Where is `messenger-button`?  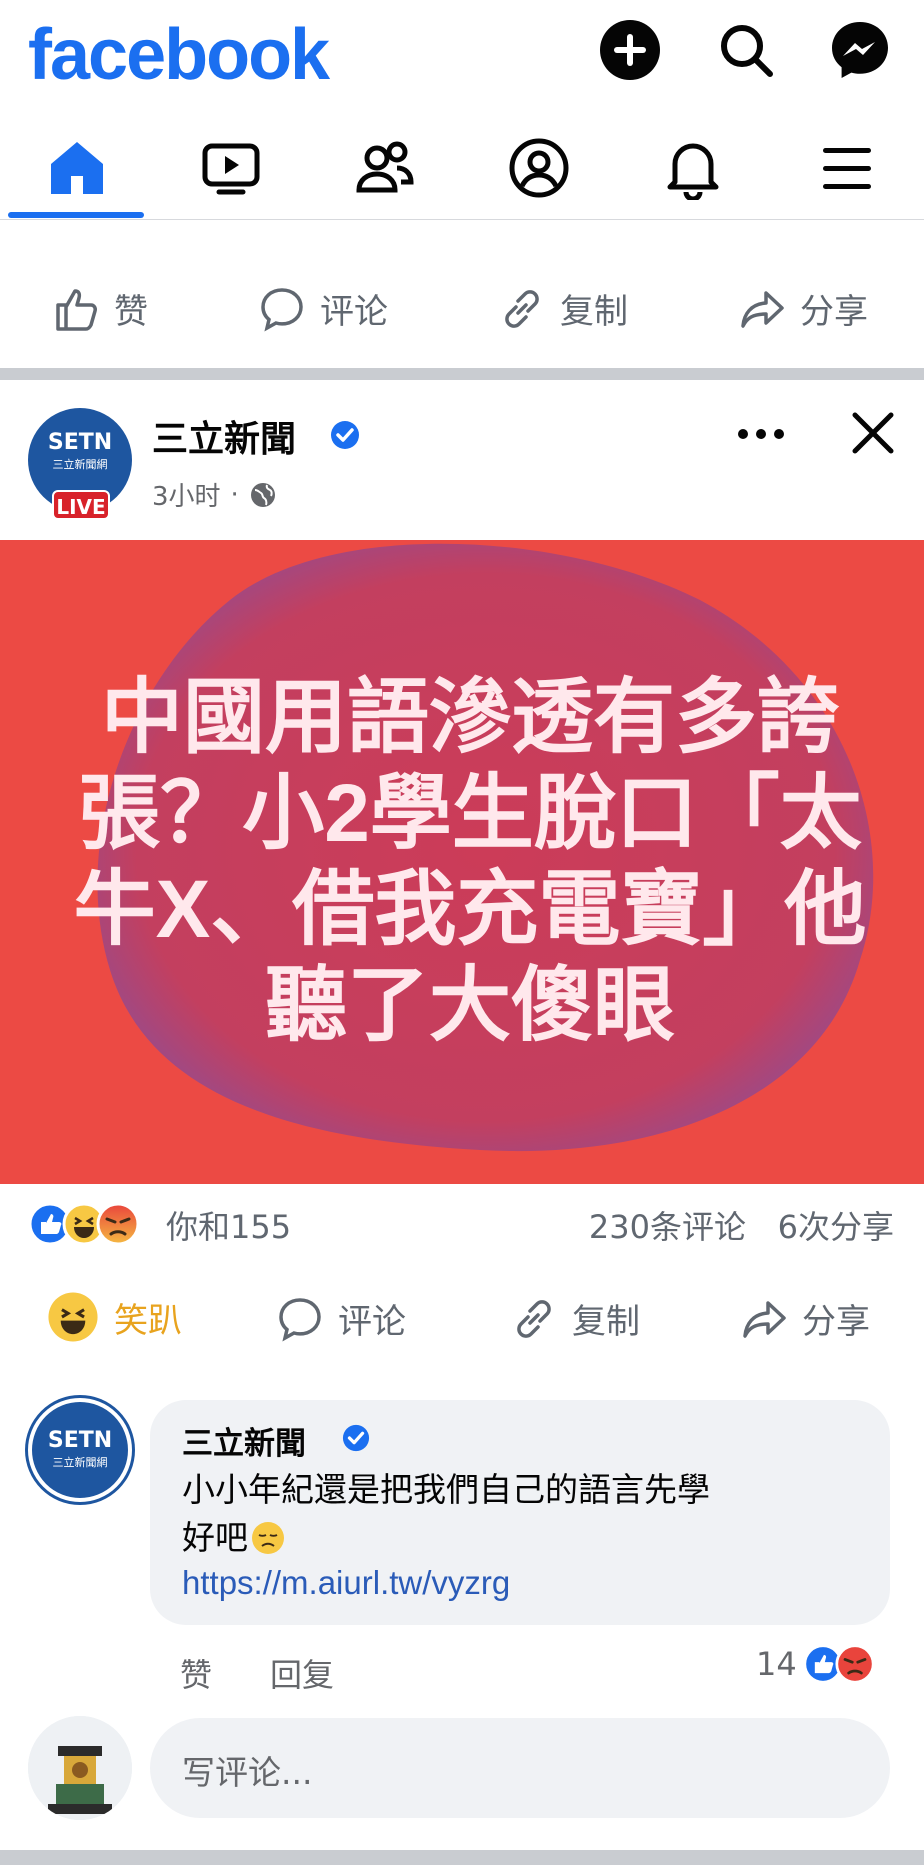
messenger-button is located at coordinates (860, 50).